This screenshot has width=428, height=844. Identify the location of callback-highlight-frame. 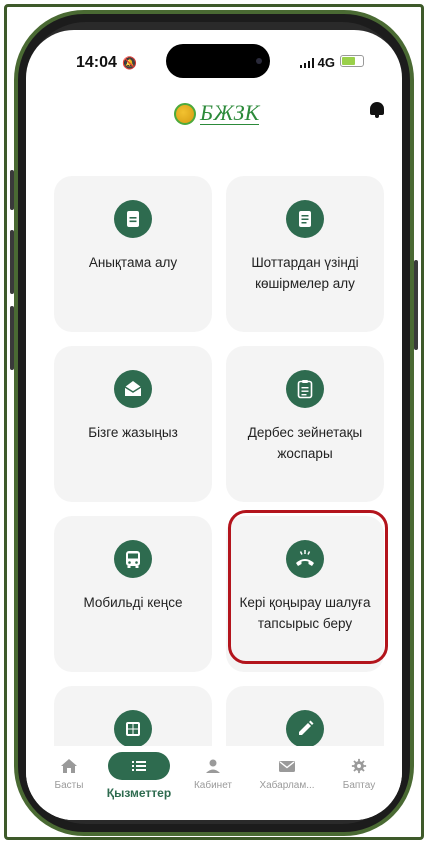
(308, 587).